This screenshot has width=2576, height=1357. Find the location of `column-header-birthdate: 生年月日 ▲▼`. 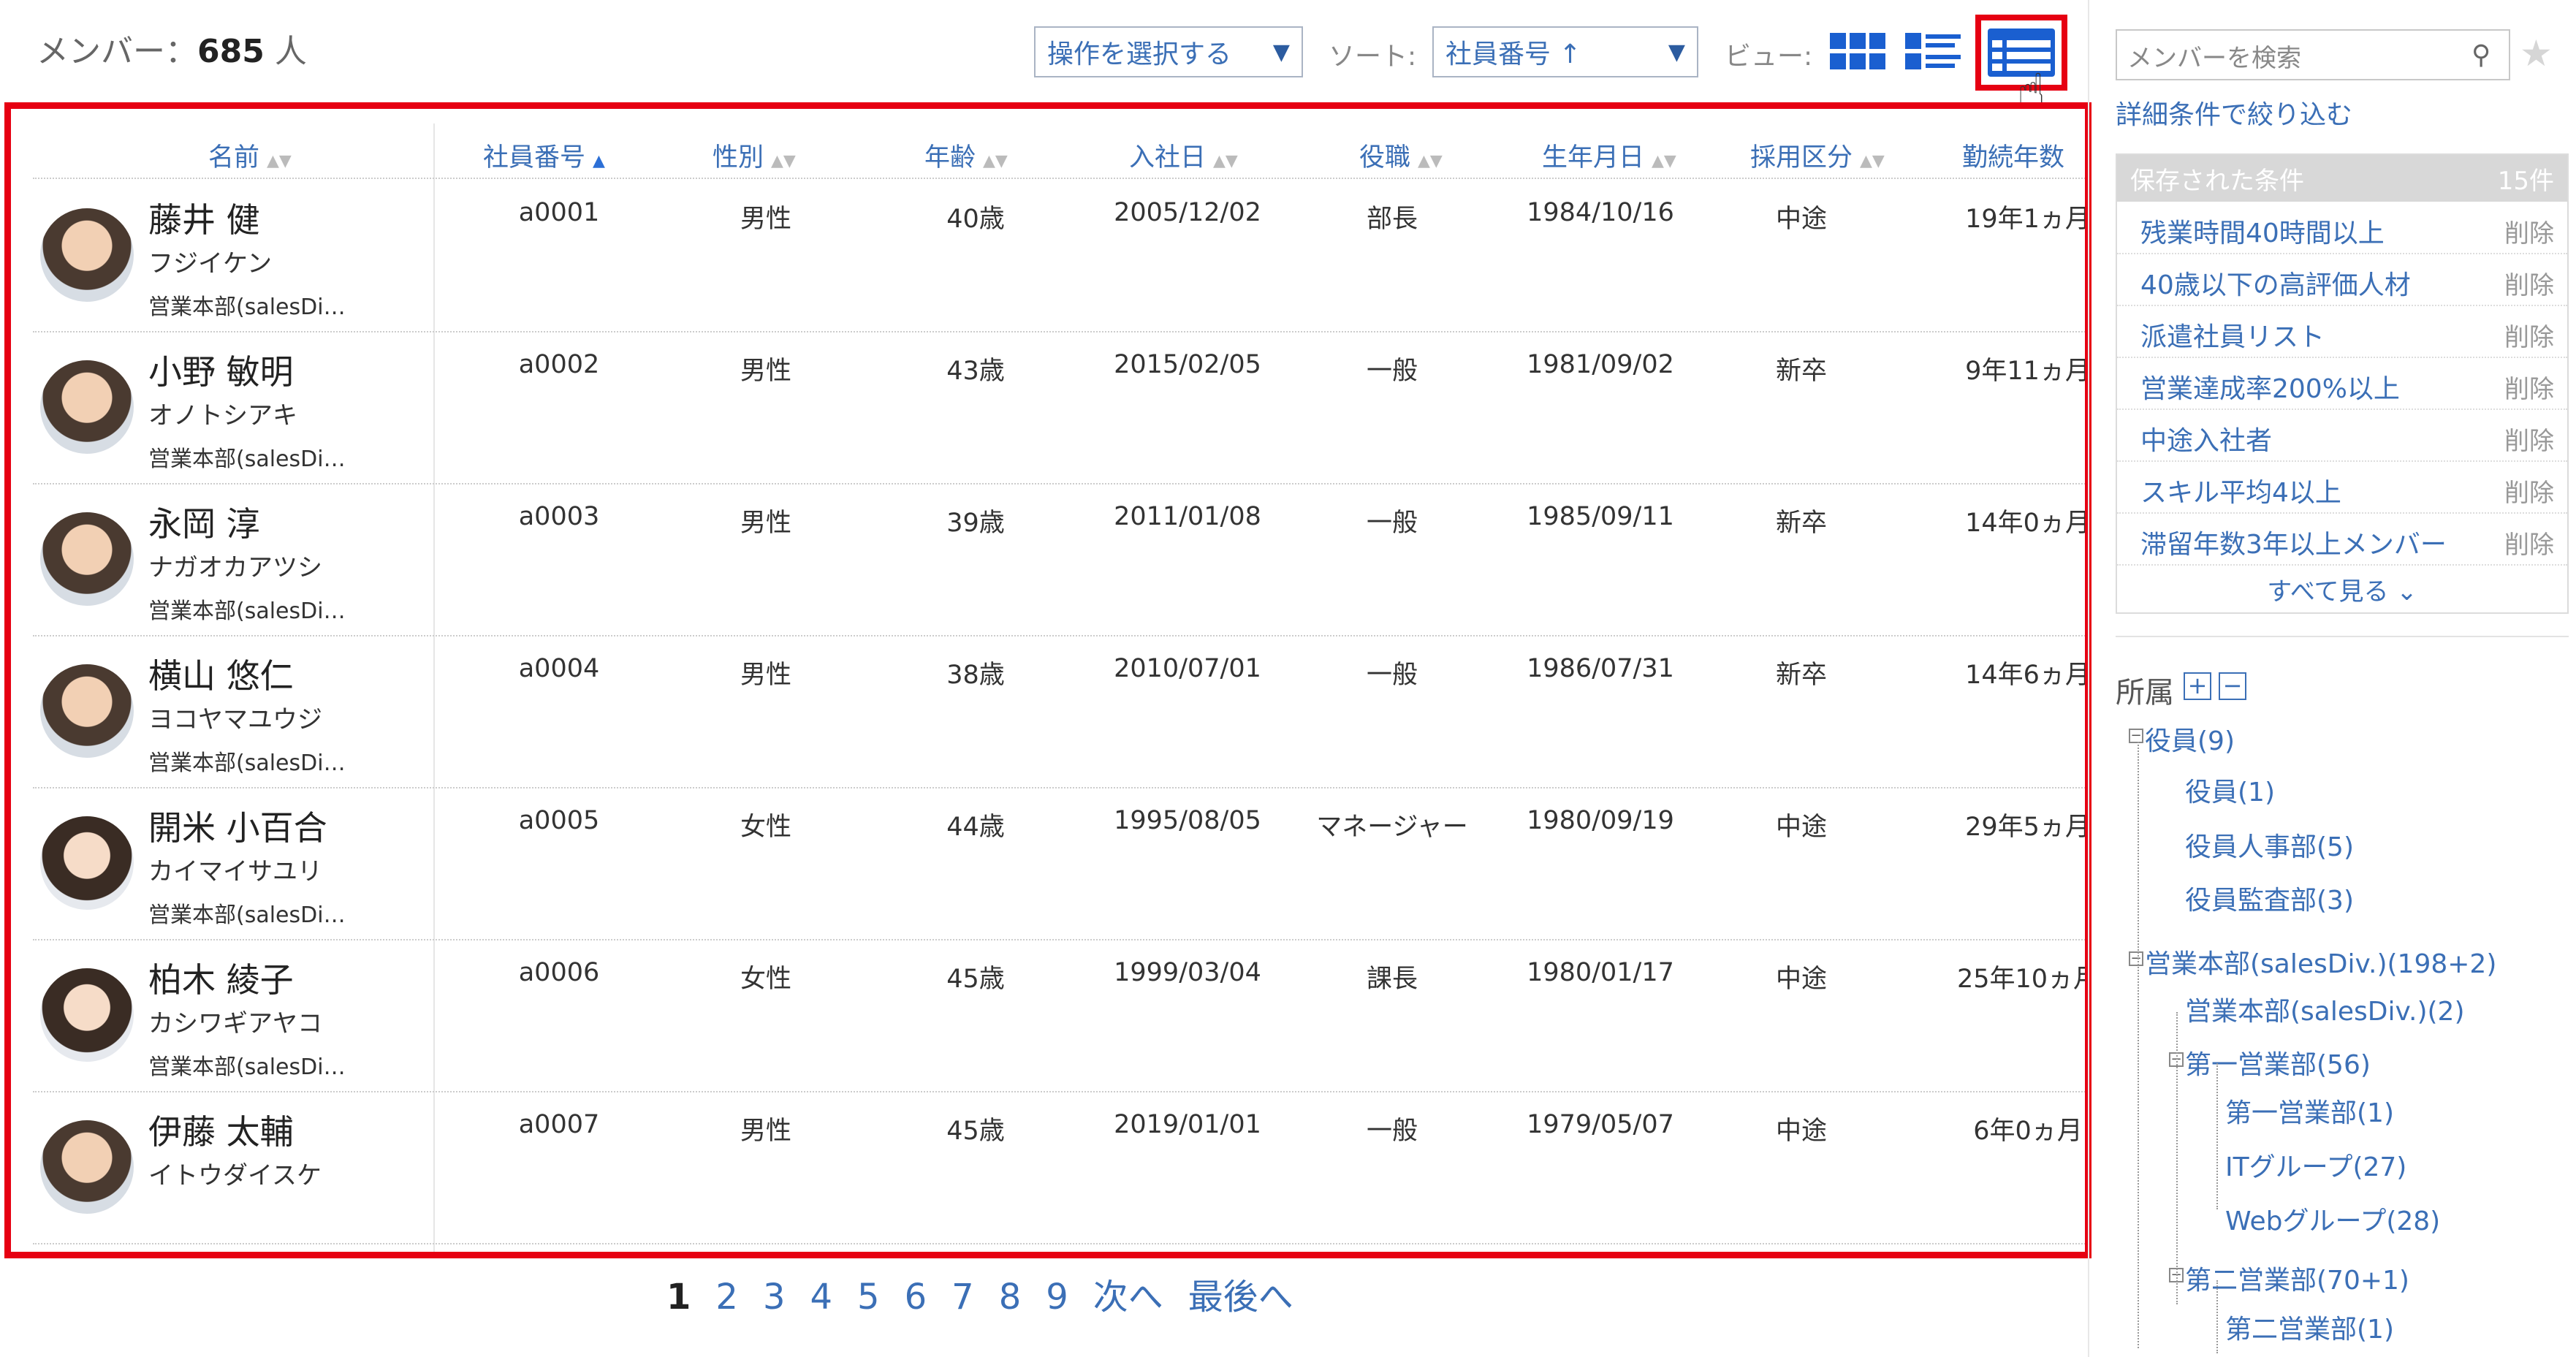

column-header-birthdate: 生年月日 ▲▼ is located at coordinates (1609, 155).